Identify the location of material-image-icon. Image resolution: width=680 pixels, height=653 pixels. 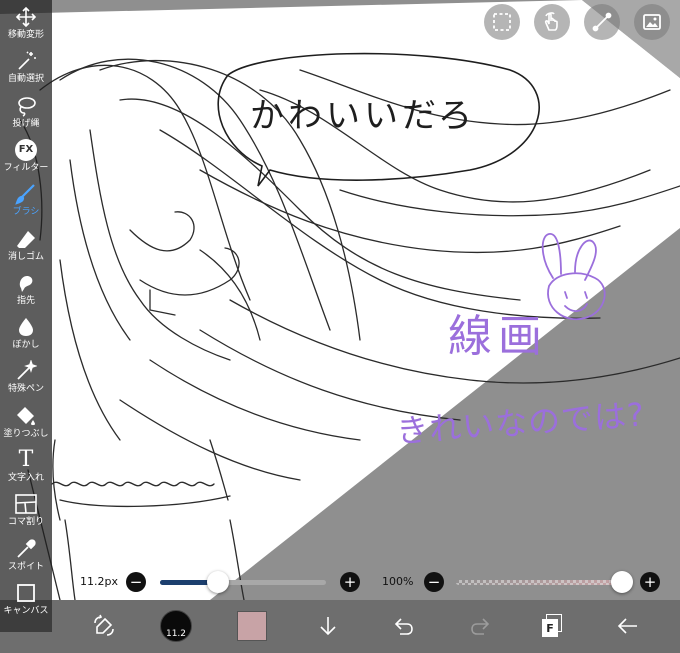
(652, 22).